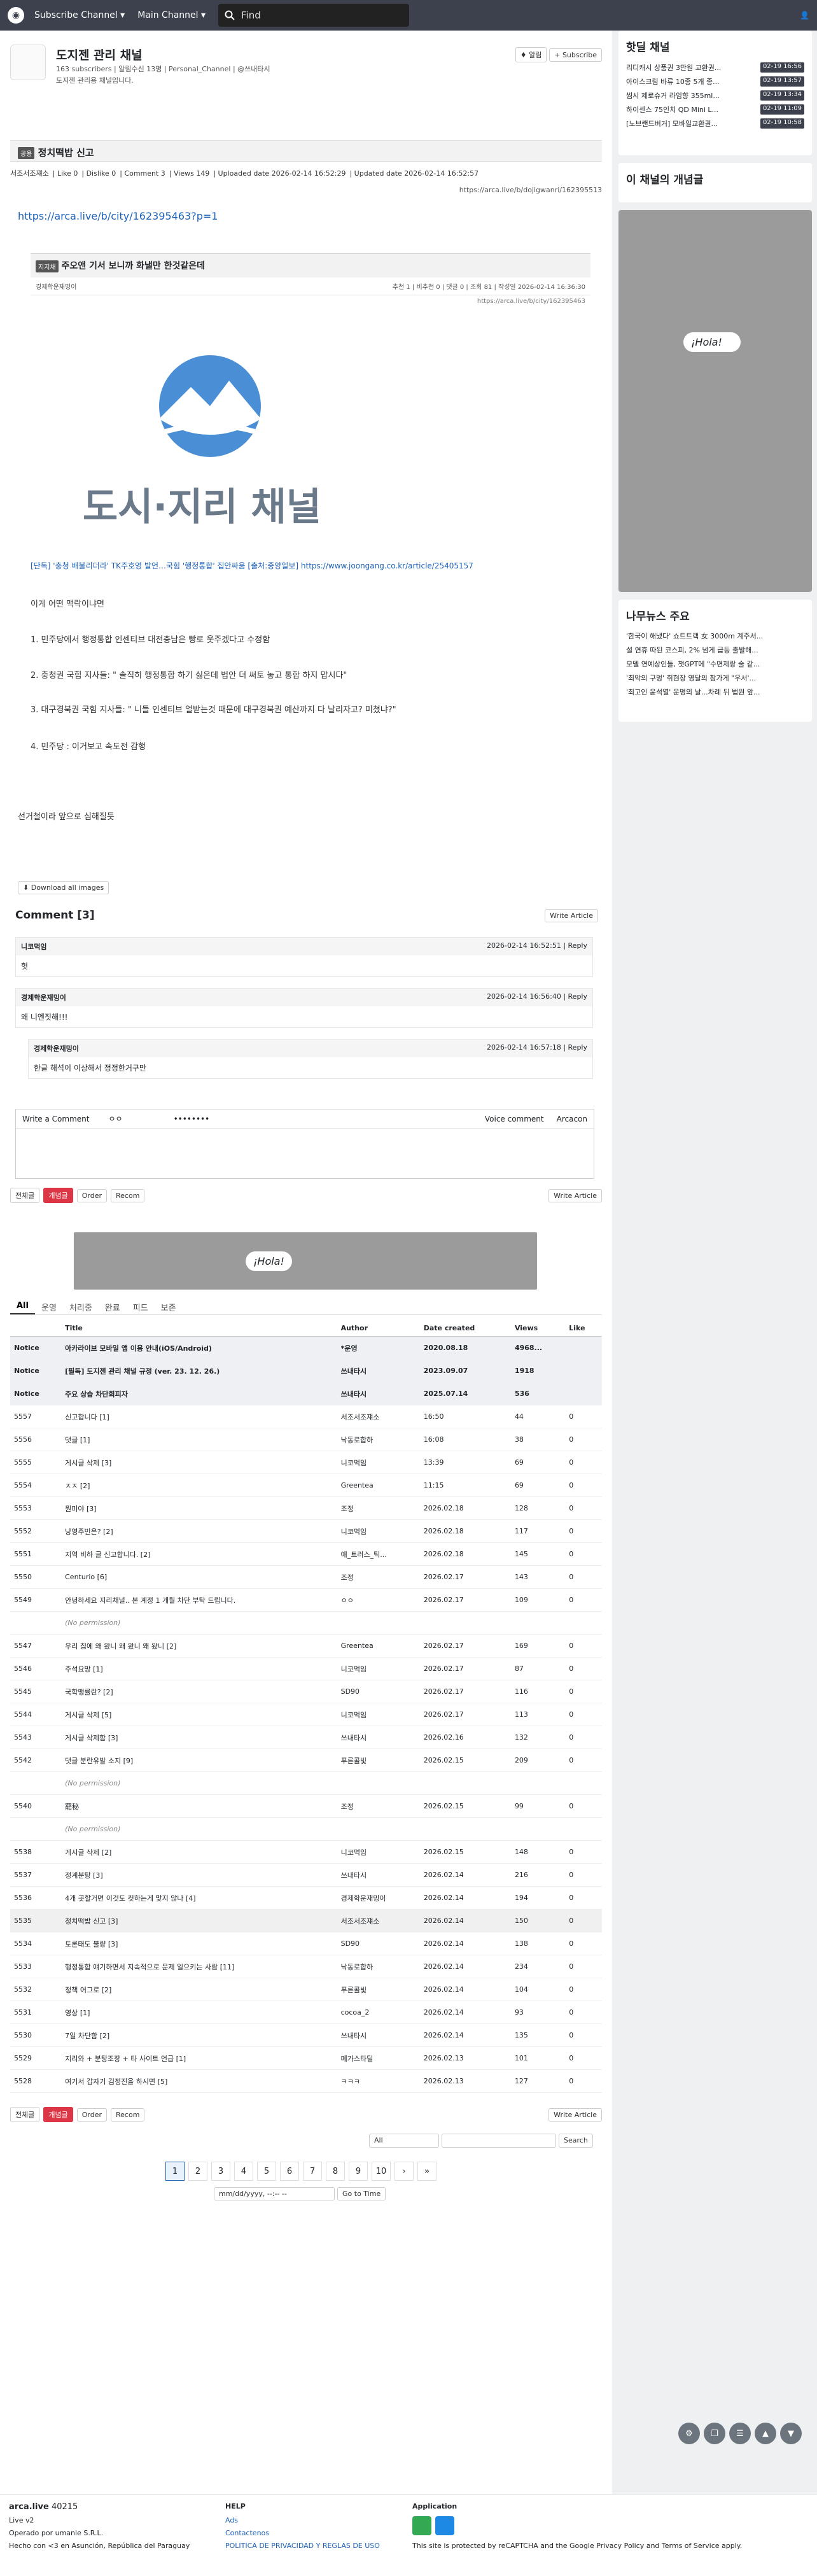 This screenshot has height=2576, width=817. Describe the element at coordinates (336, 2172) in the screenshot. I see `page-button: 8` at that location.